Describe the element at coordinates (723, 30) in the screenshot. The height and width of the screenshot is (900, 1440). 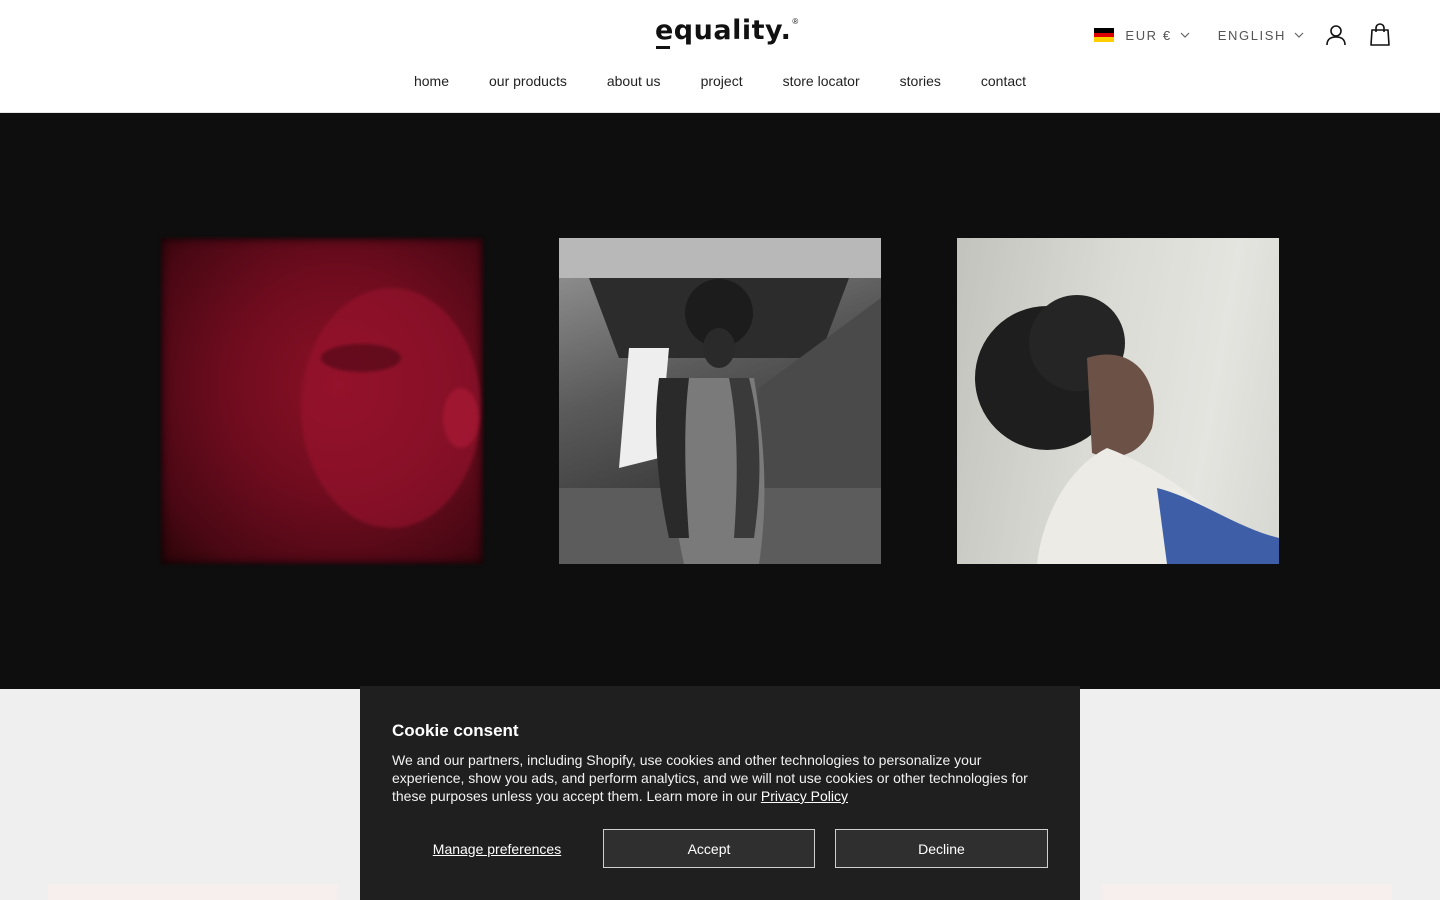
I see `brand-name: equality.` at that location.